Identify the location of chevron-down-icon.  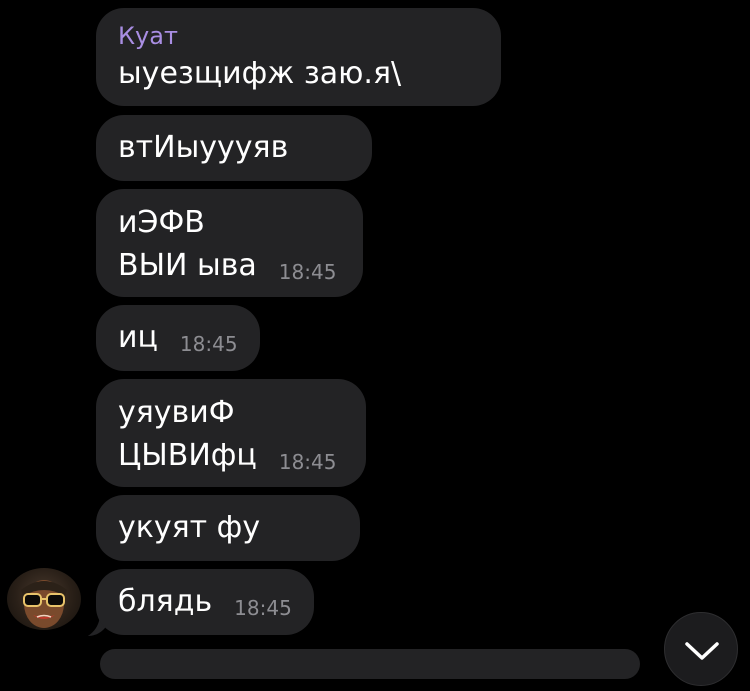
(702, 651).